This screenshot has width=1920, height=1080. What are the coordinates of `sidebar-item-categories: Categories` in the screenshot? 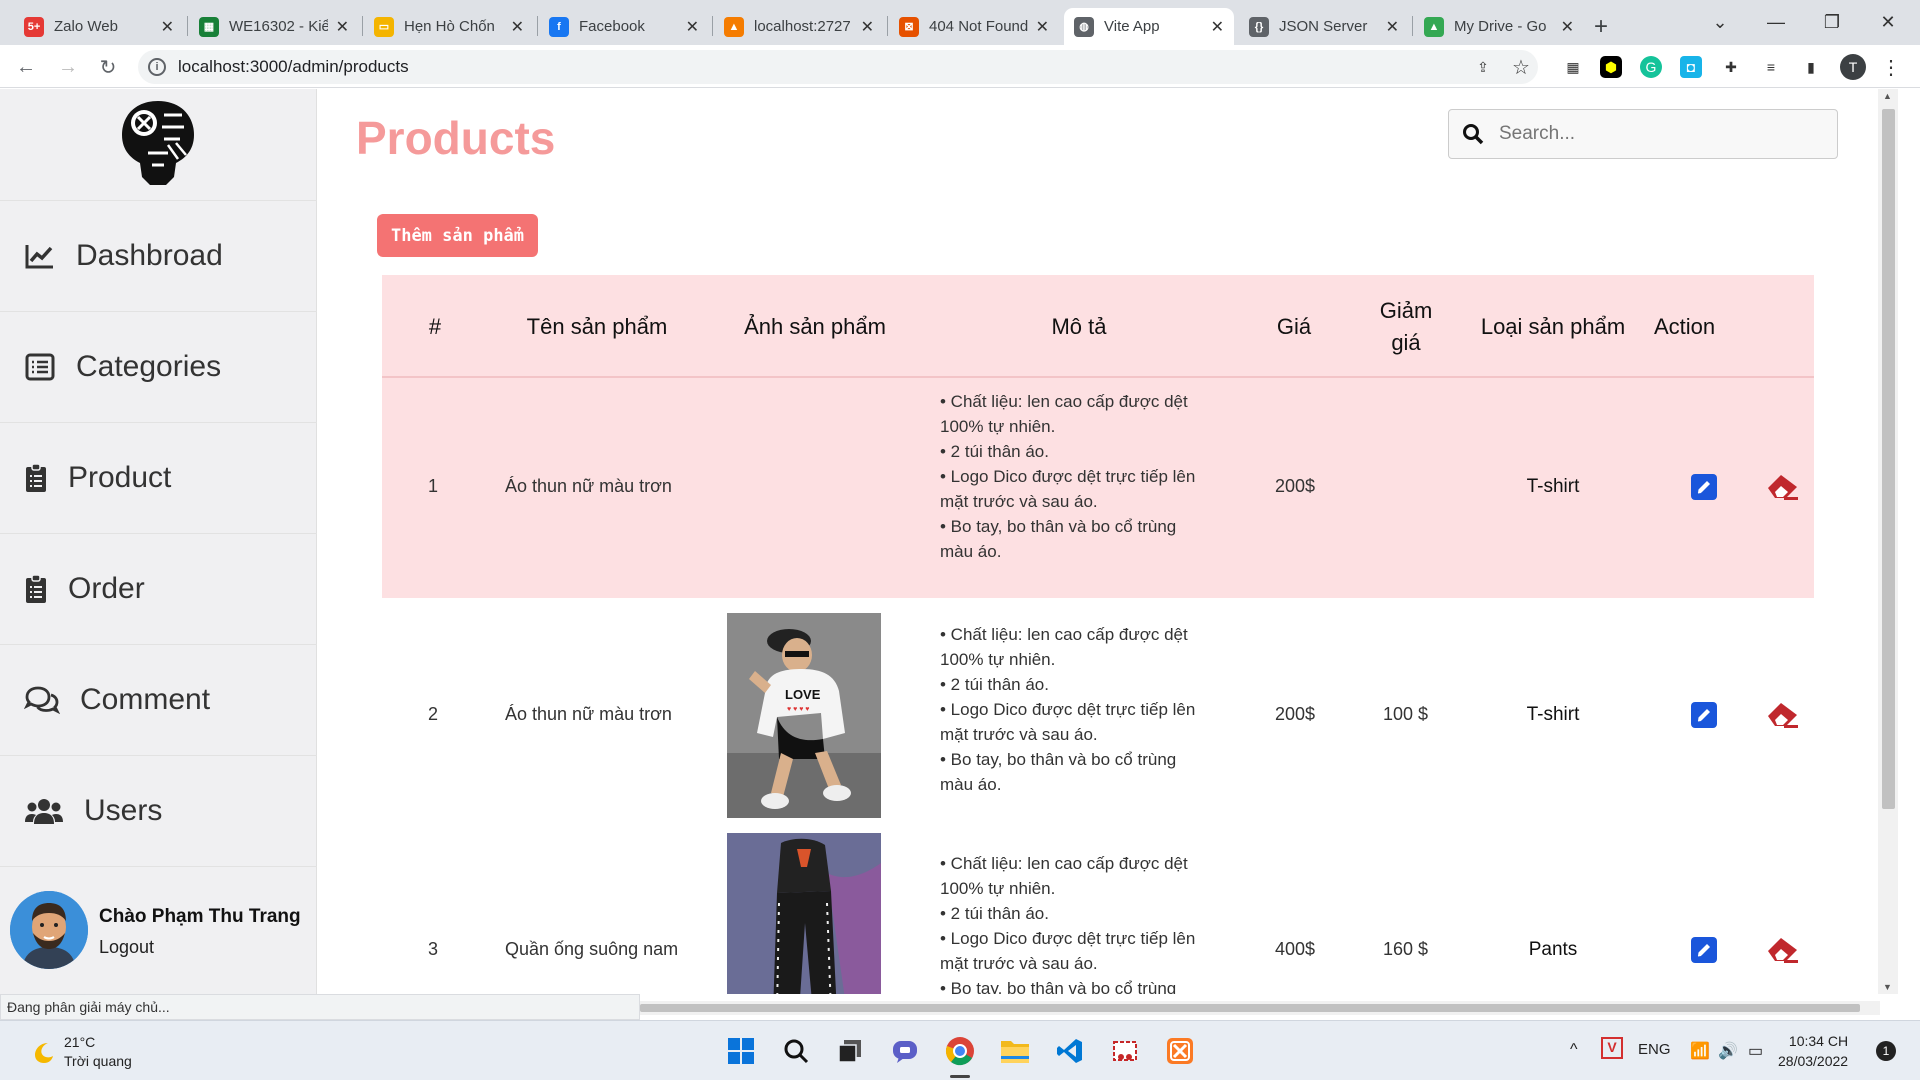 It's located at (158, 366).